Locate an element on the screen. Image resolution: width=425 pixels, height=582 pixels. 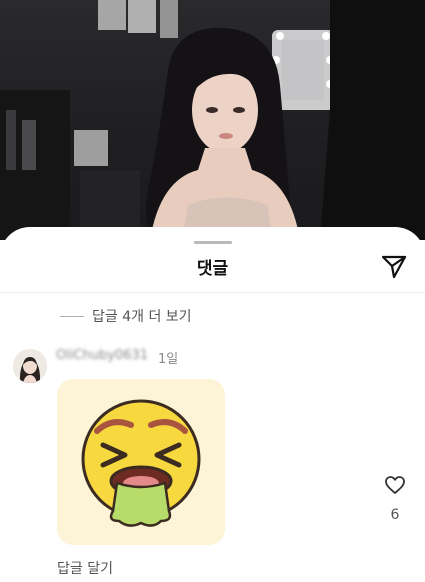
nauseated-face-sticker is located at coordinates (141, 462).